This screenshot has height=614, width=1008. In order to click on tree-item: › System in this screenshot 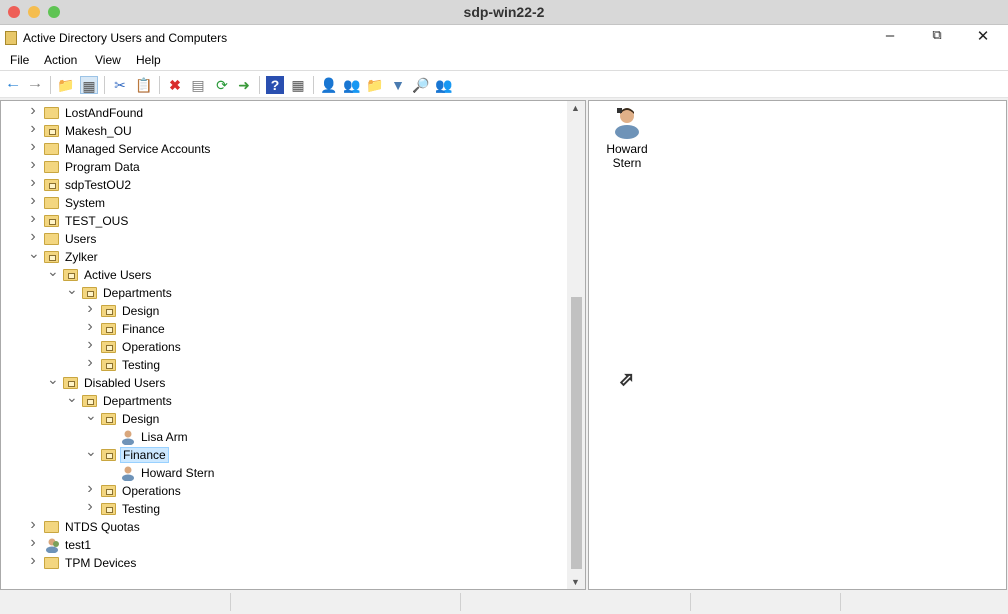, I will do `click(281, 202)`.